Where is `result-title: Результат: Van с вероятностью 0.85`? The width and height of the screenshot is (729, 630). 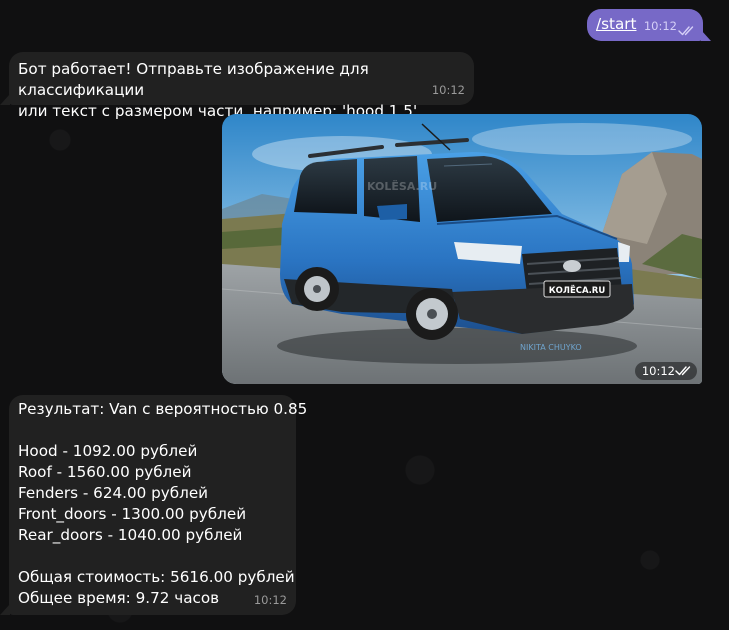
result-title: Результат: Van с вероятностью 0.85 is located at coordinates (163, 409).